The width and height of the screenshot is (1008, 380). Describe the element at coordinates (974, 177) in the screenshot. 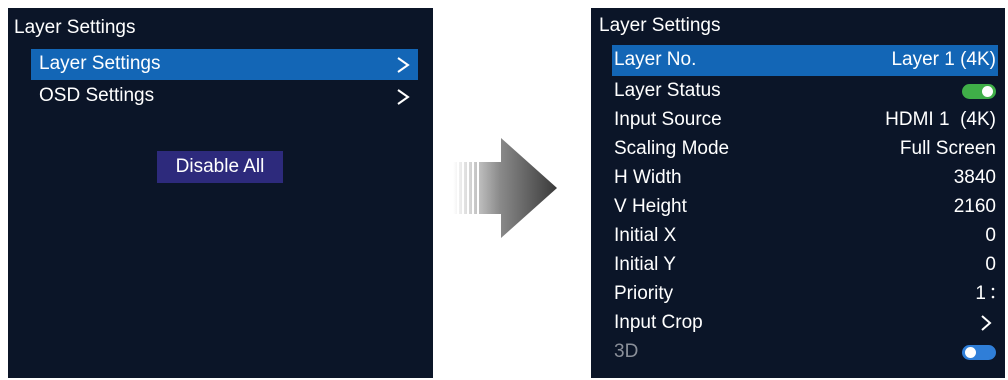

I see `h-width-value: 3840` at that location.